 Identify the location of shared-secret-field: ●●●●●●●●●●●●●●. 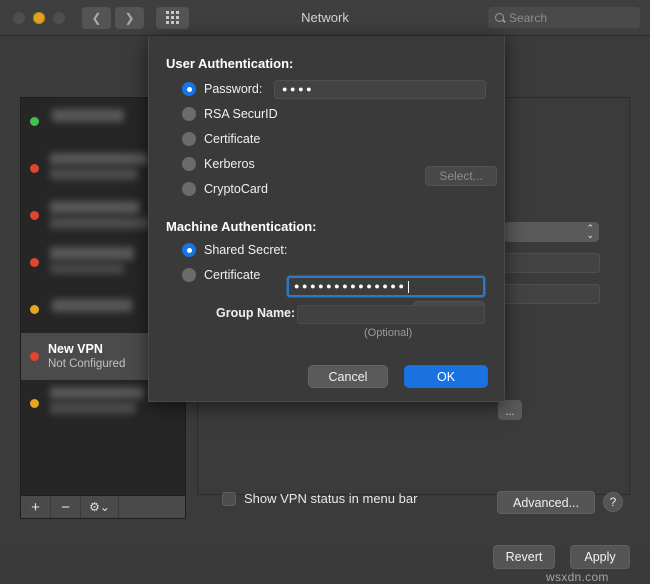
(386, 286).